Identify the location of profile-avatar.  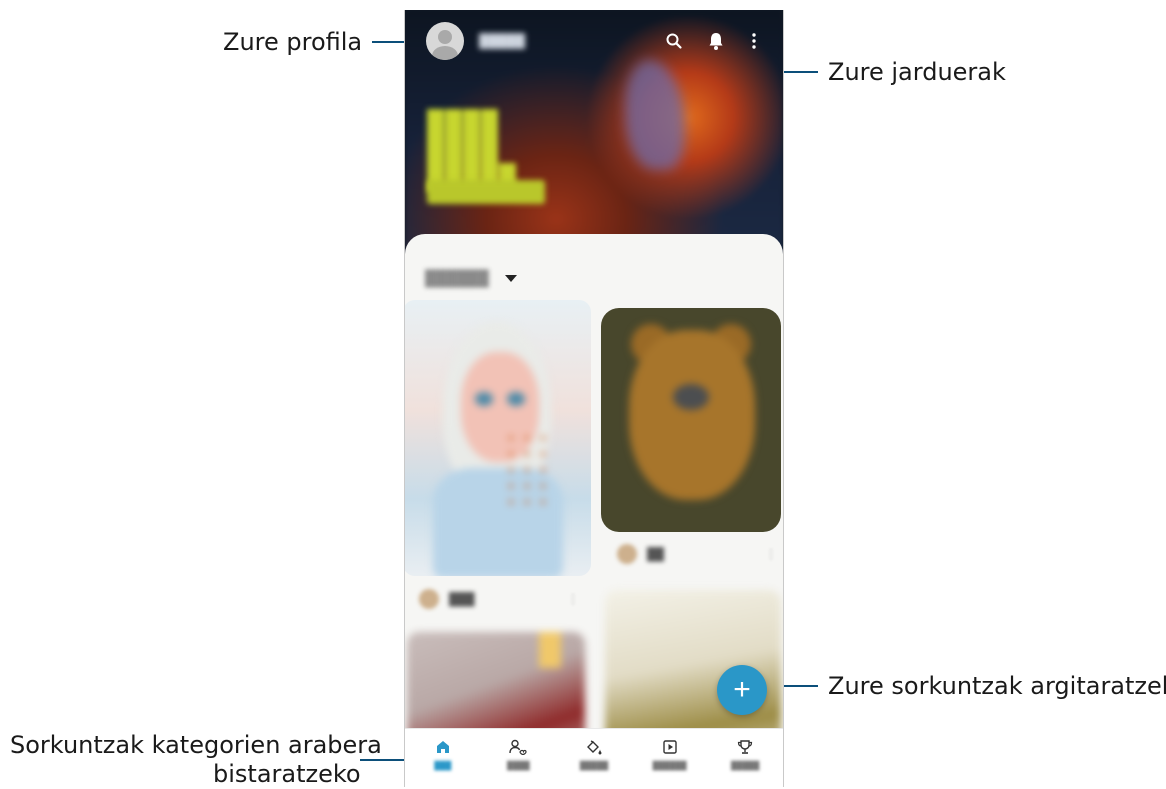
(445, 41).